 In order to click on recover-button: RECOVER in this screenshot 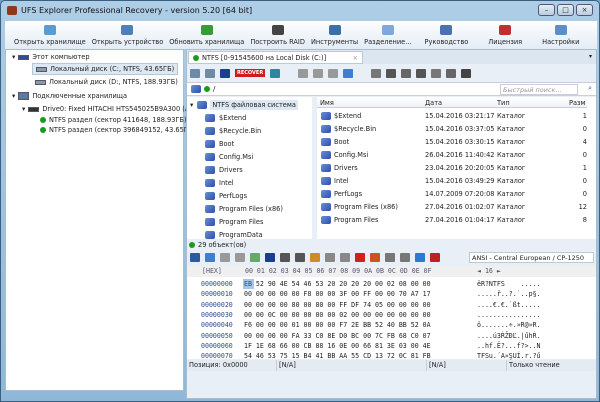, I will do `click(250, 73)`.